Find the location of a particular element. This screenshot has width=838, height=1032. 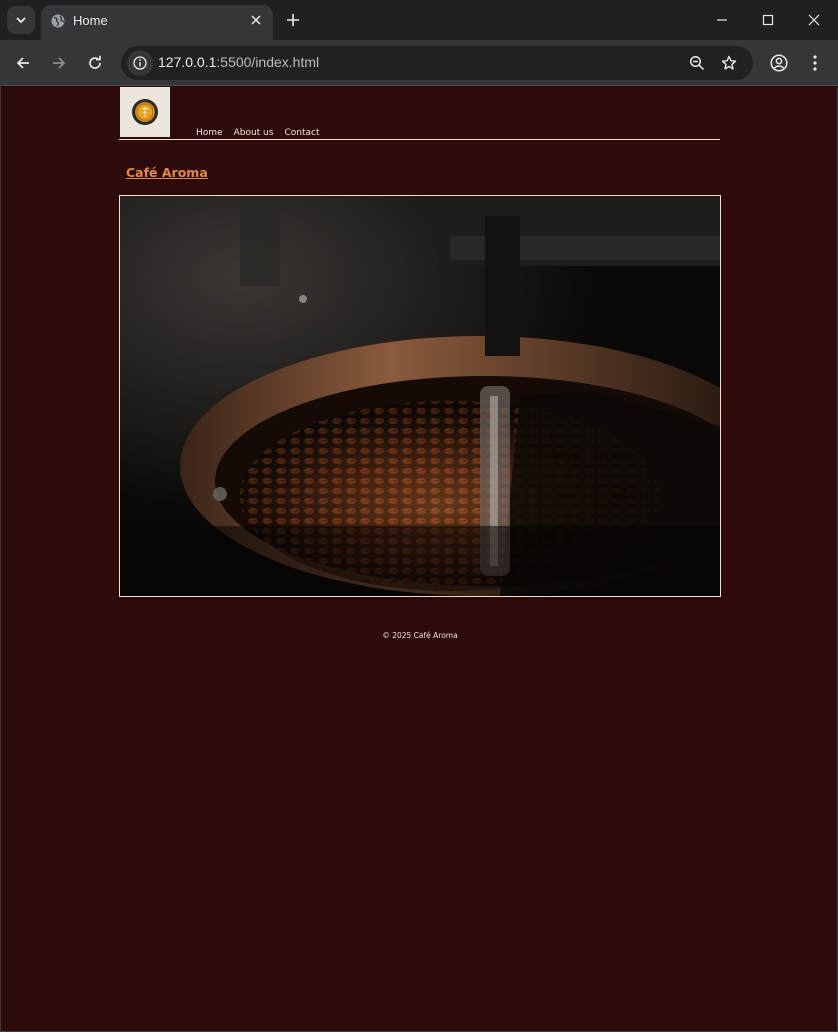

brand-title-link: Café Aroma is located at coordinates (167, 172).